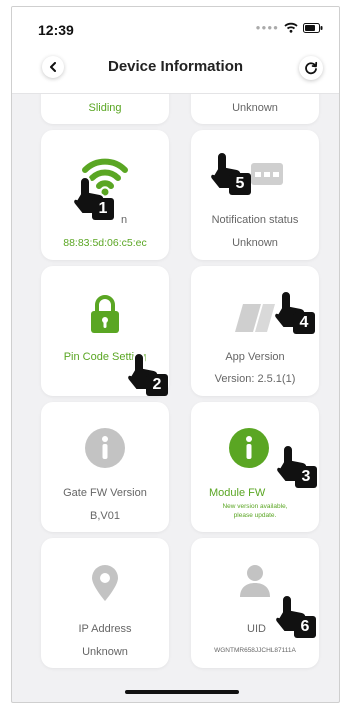 The width and height of the screenshot is (351, 707). I want to click on callout-6: 6, so click(294, 615).